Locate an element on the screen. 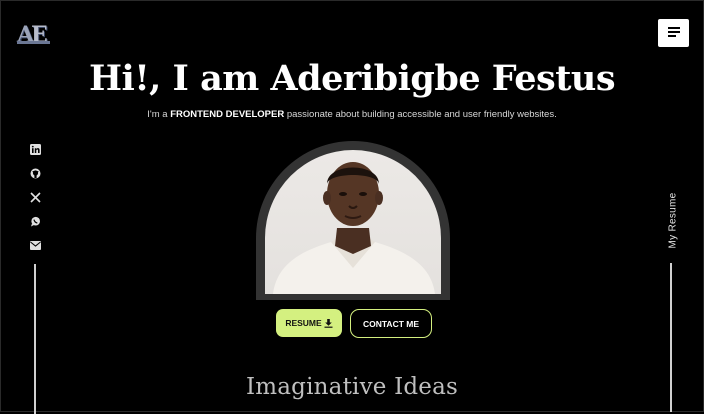 This screenshot has height=414, width=704. side-resume-label: My Resume is located at coordinates (673, 220).